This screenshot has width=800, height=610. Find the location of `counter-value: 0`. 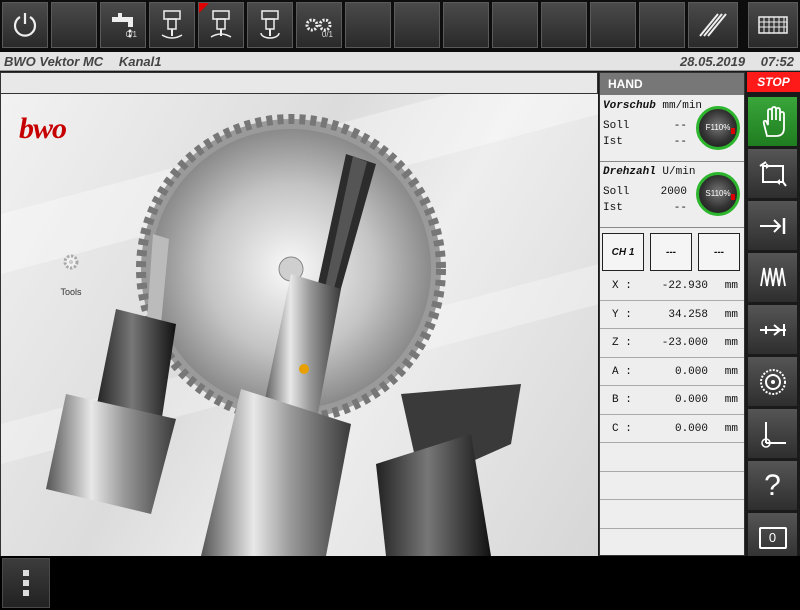

counter-value: 0 is located at coordinates (772, 537).